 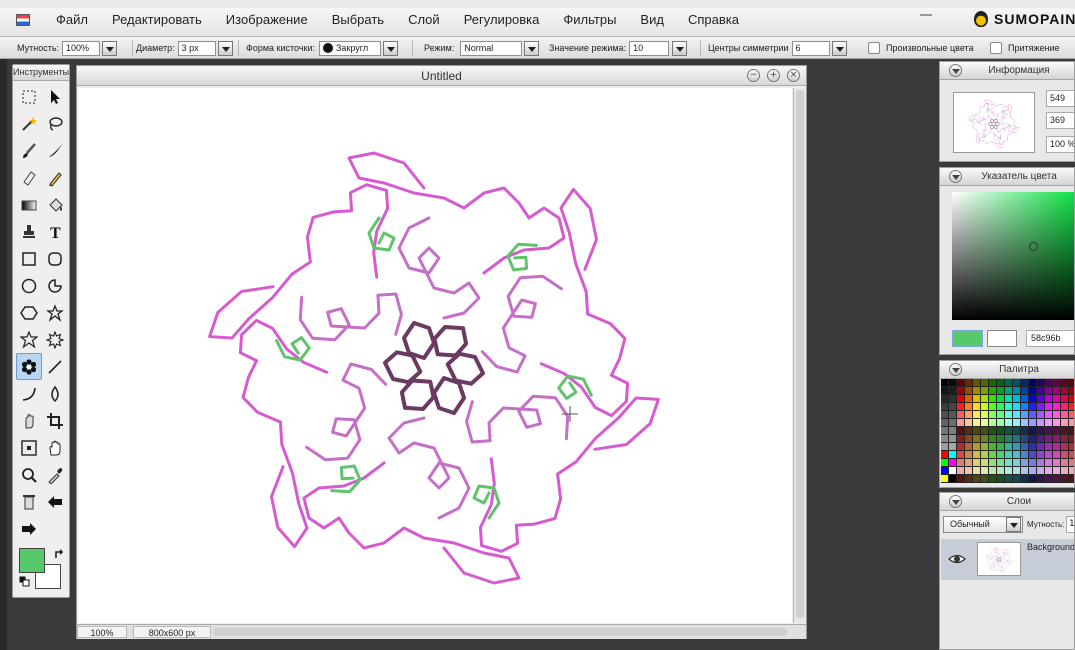 What do you see at coordinates (81, 48) in the screenshot?
I see `opacity-input: 100%` at bounding box center [81, 48].